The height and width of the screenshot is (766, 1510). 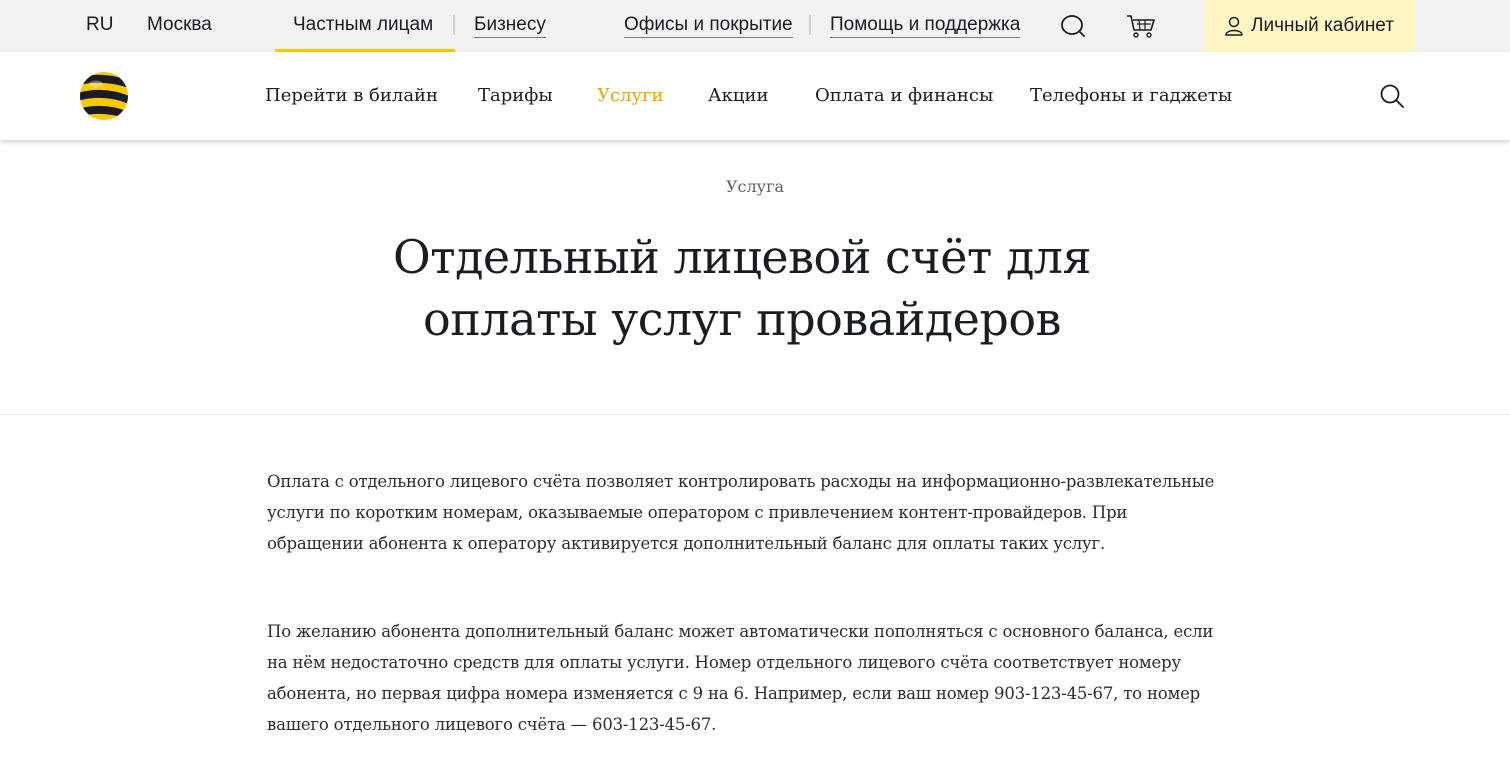 I want to click on nav-item-payment-finance: Оплата и финансы, so click(x=904, y=96).